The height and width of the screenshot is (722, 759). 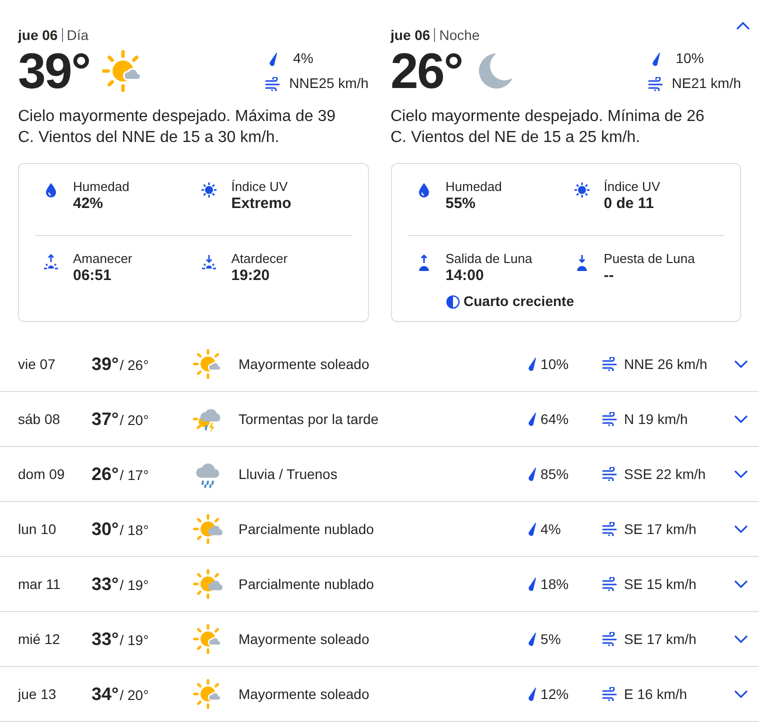 What do you see at coordinates (581, 263) in the screenshot?
I see `moonset-icon` at bounding box center [581, 263].